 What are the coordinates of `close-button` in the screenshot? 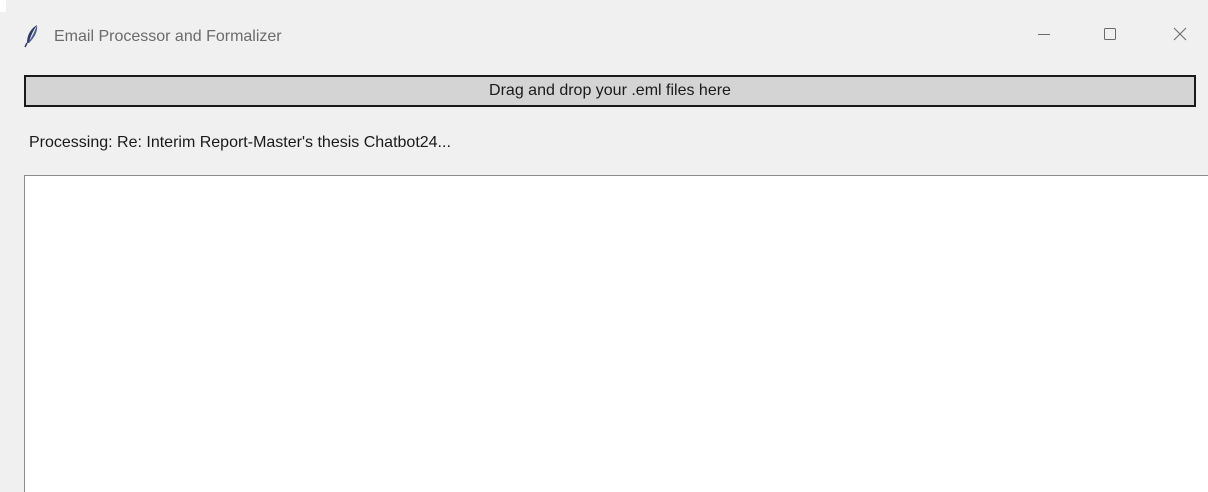 It's located at (1180, 36).